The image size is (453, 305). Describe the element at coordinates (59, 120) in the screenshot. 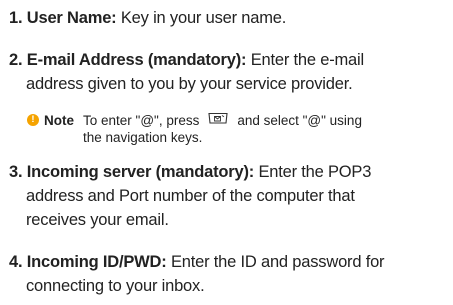

I see `note-label: Note` at that location.